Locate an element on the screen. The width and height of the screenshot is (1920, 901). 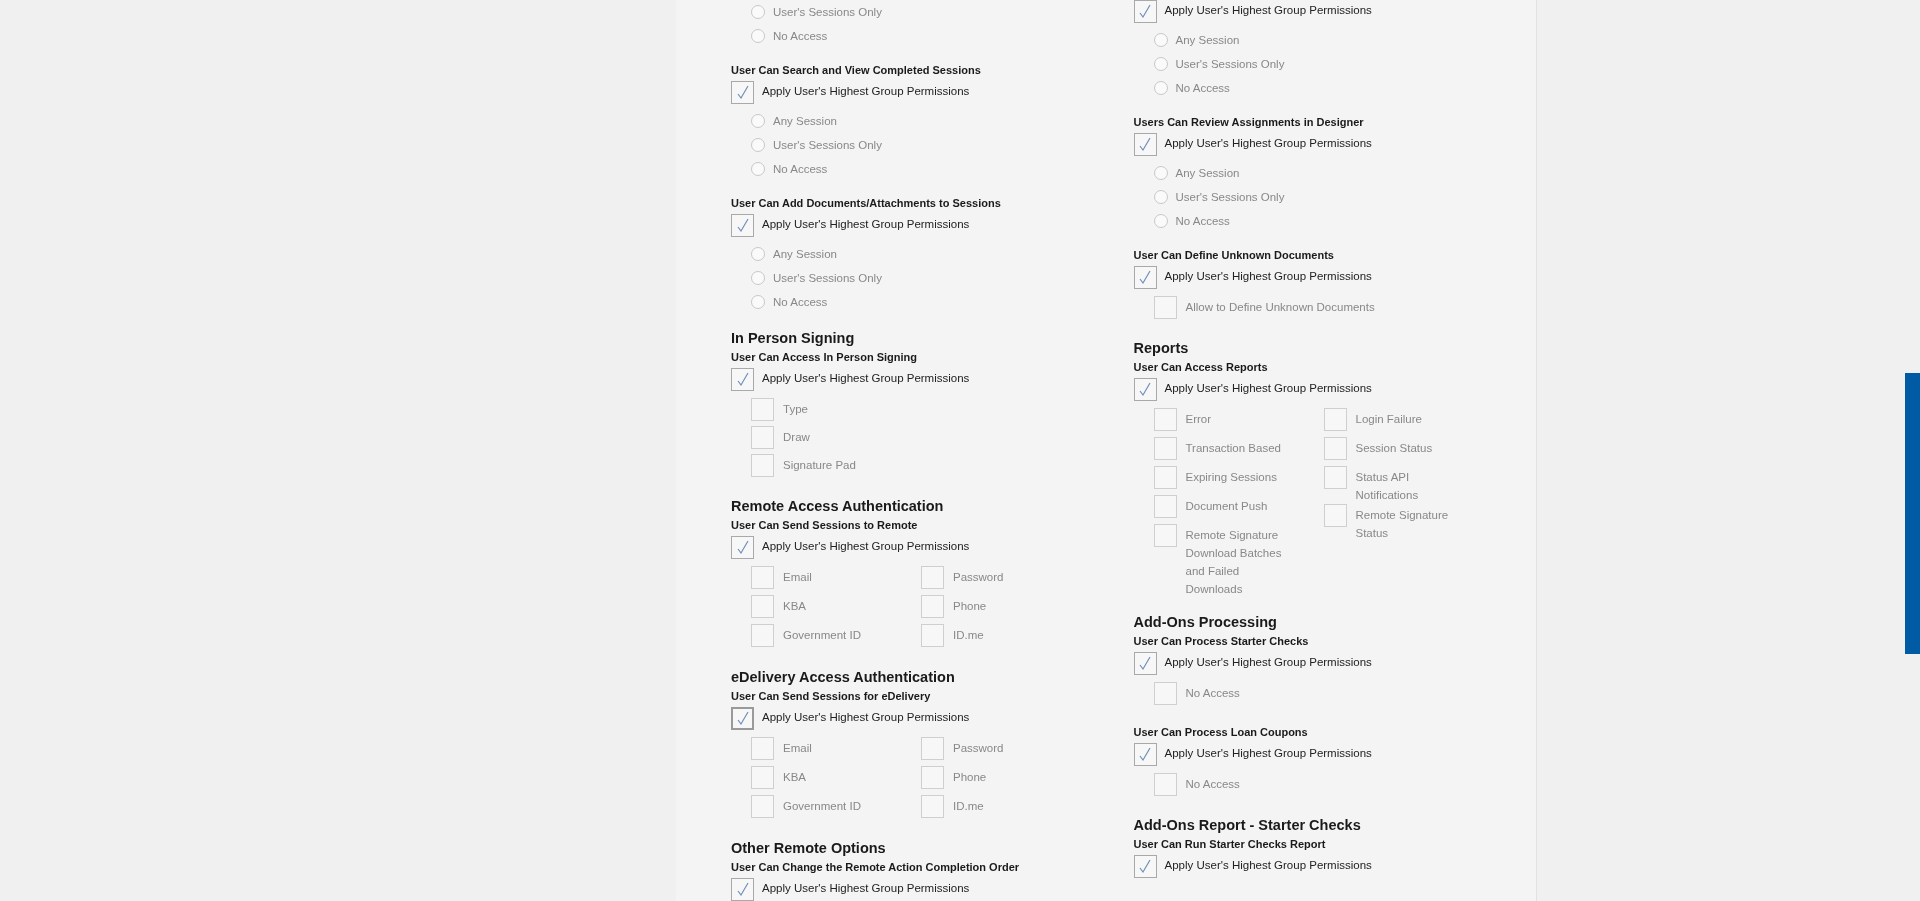
section-heading: Reports is located at coordinates (1161, 348).